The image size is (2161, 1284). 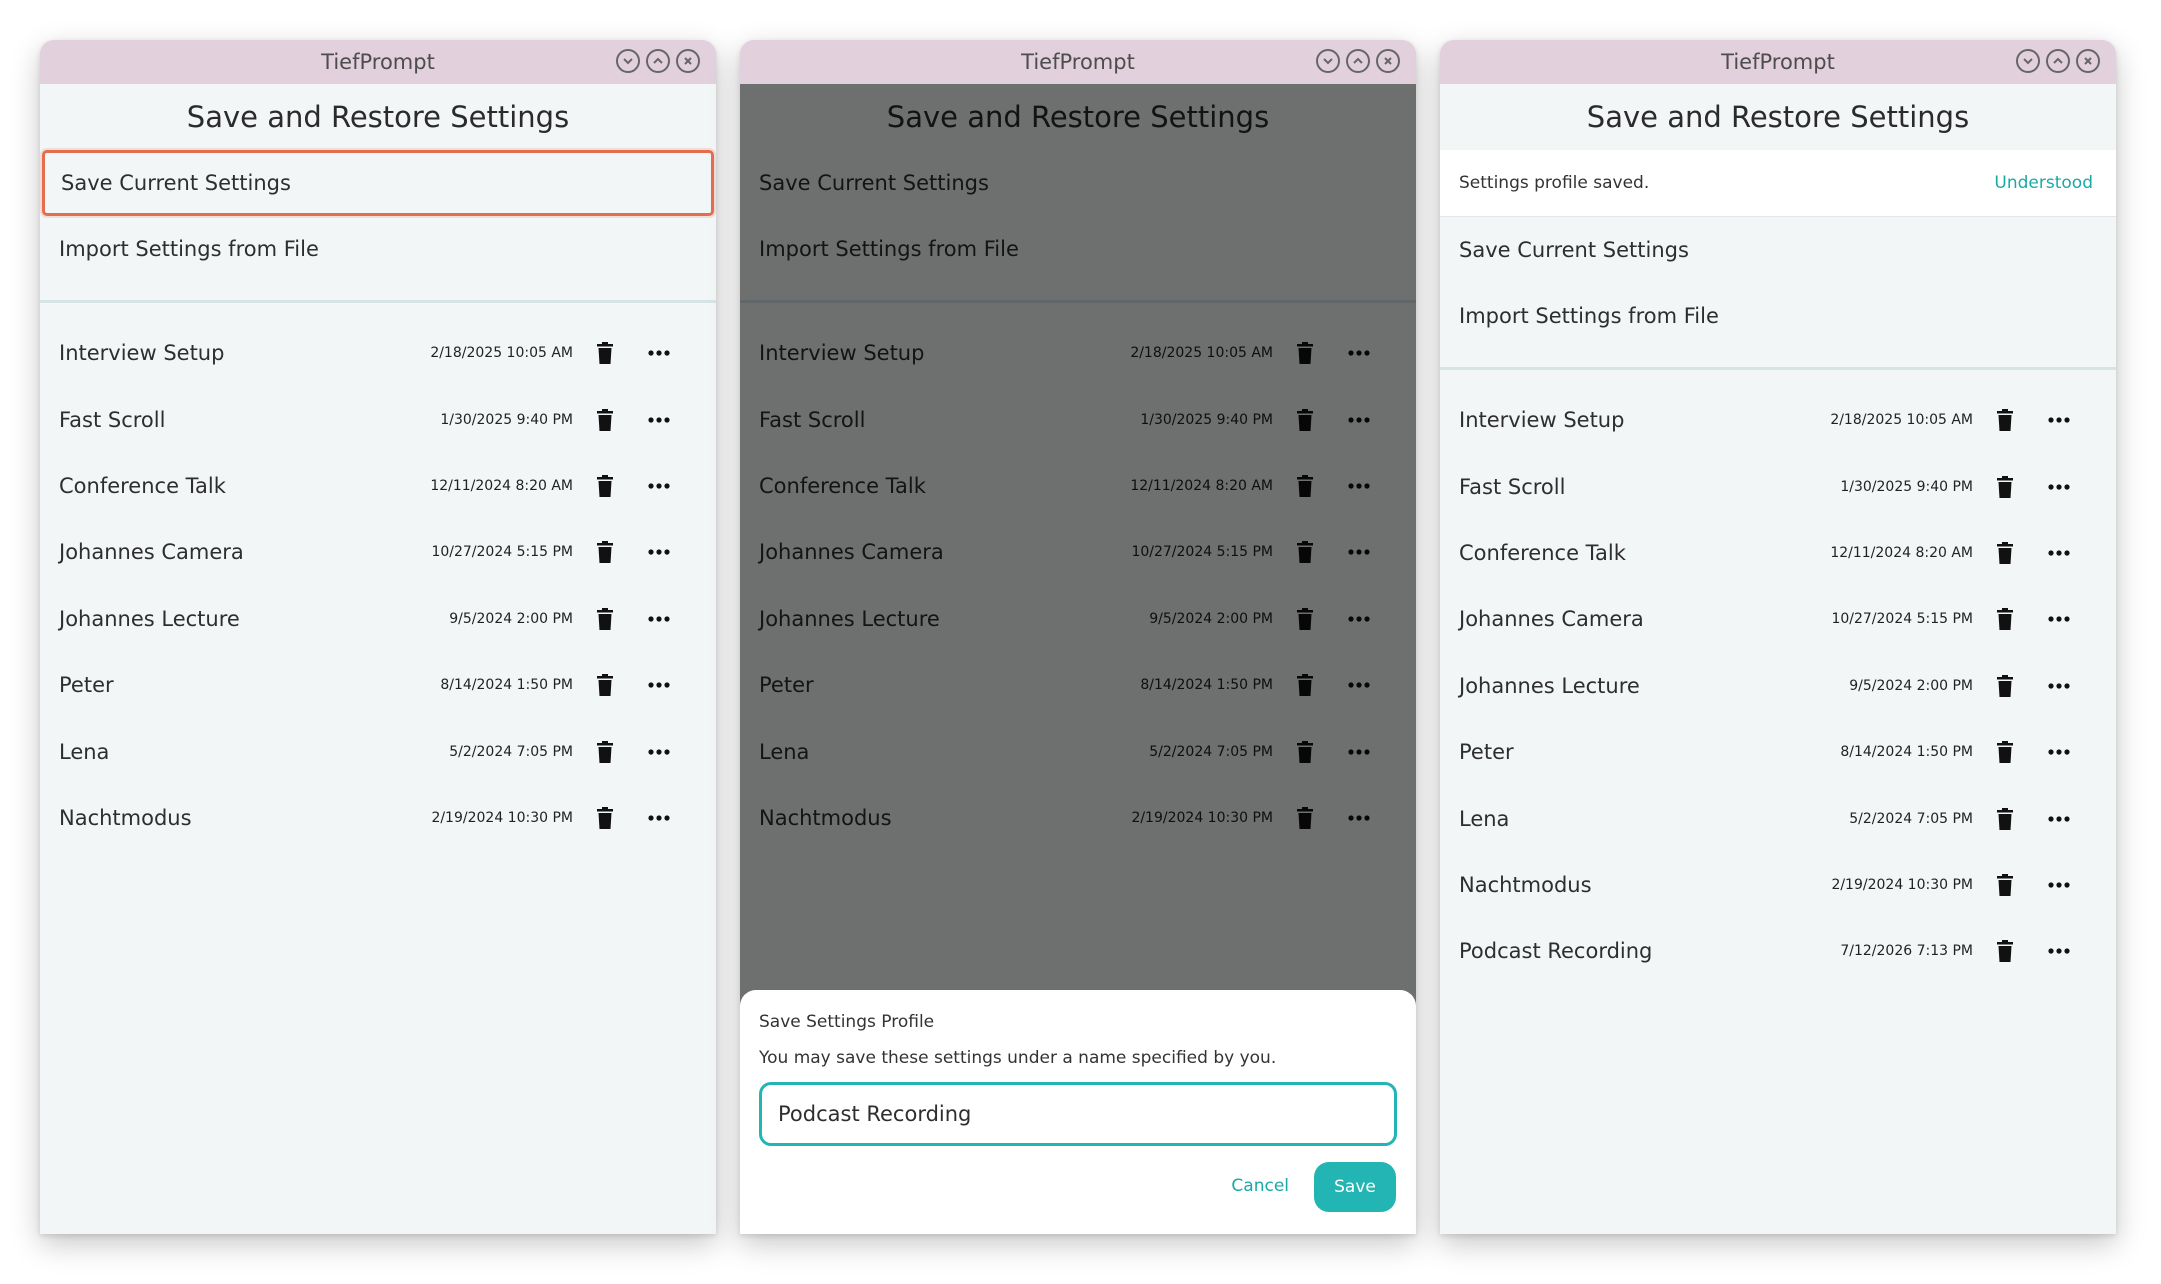 I want to click on profile-name: Johannes Lecture, so click(x=1549, y=685).